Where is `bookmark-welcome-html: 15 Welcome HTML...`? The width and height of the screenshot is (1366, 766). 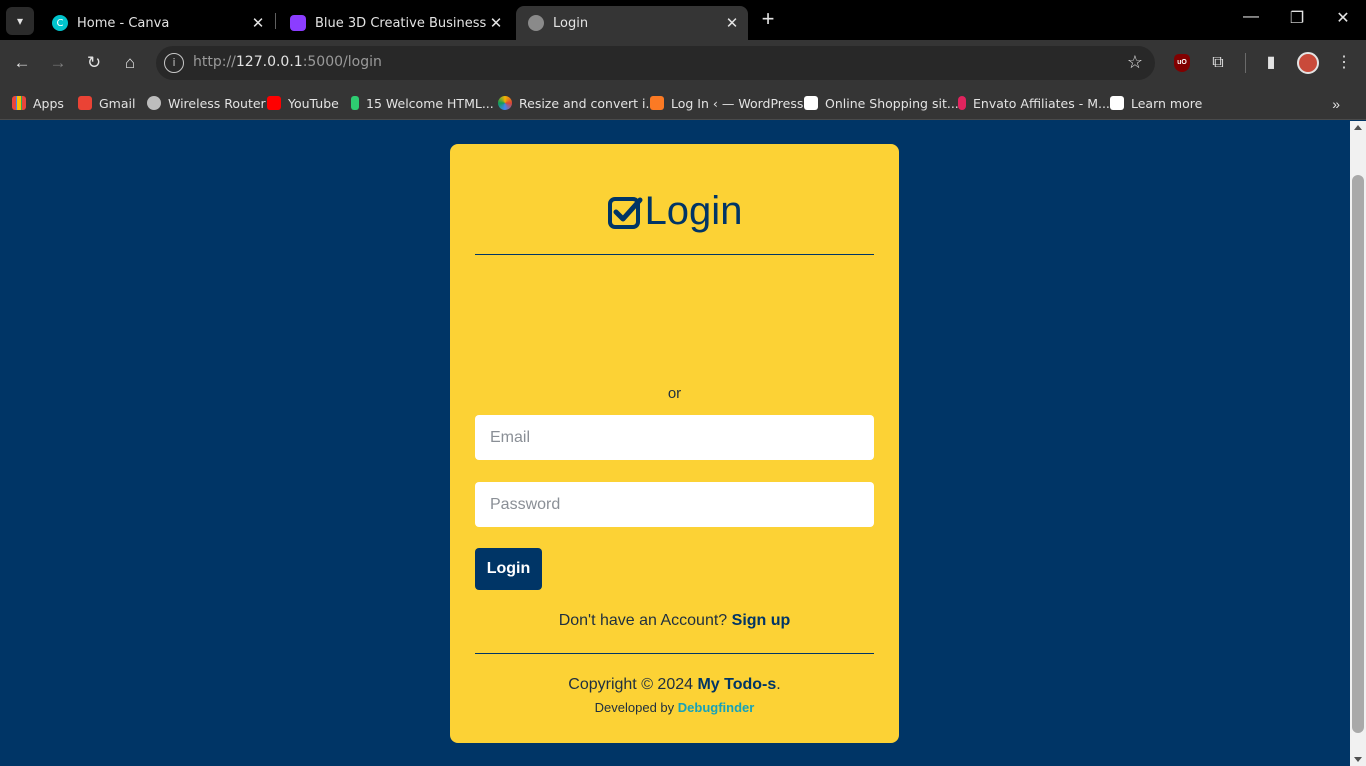
bookmark-welcome-html: 15 Welcome HTML... is located at coordinates (422, 103).